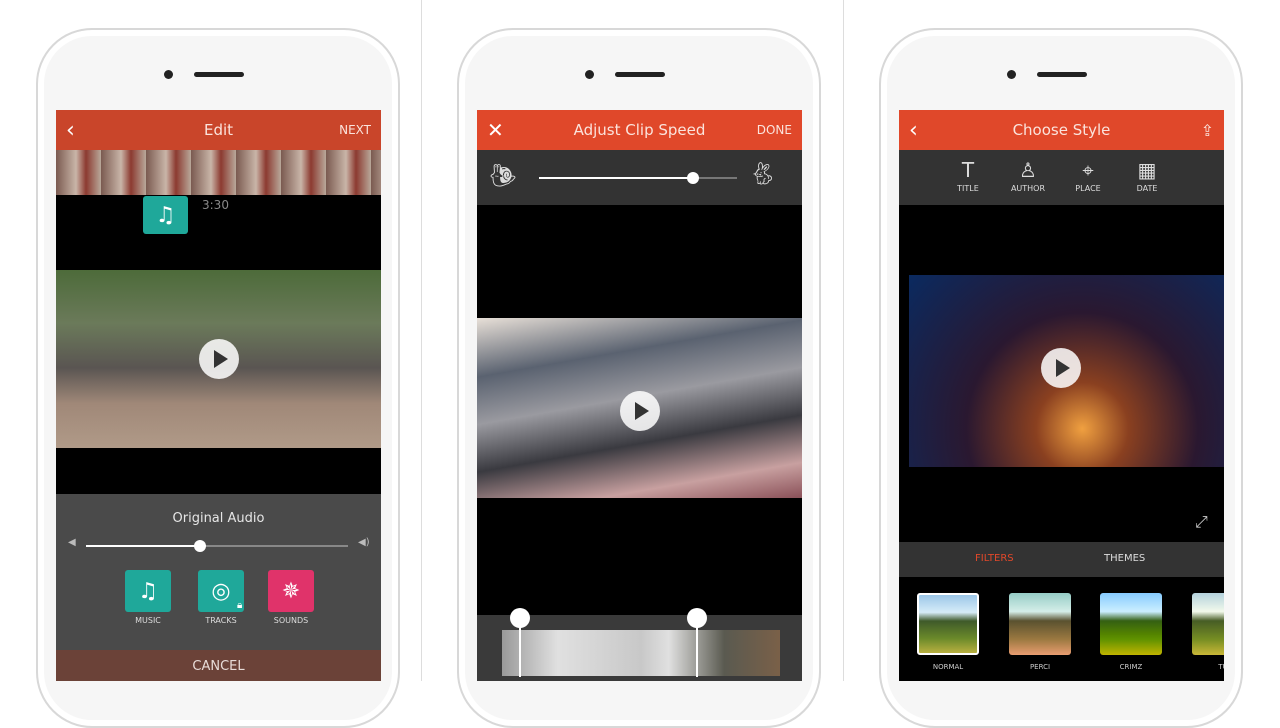  I want to click on title: Adjust Clip Speed, so click(639, 130).